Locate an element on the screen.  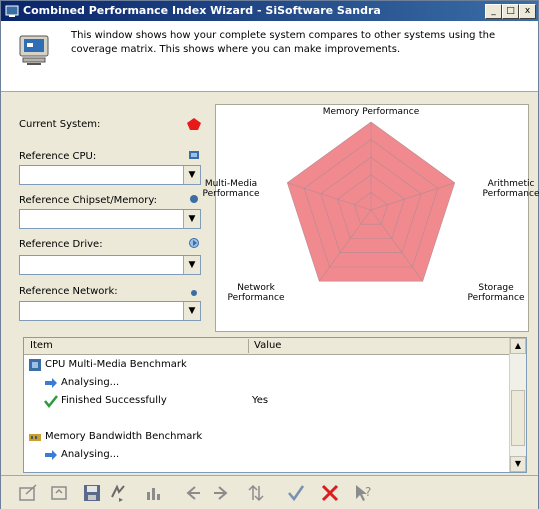
reference-drive-label: Reference Drive: is located at coordinates (61, 244).